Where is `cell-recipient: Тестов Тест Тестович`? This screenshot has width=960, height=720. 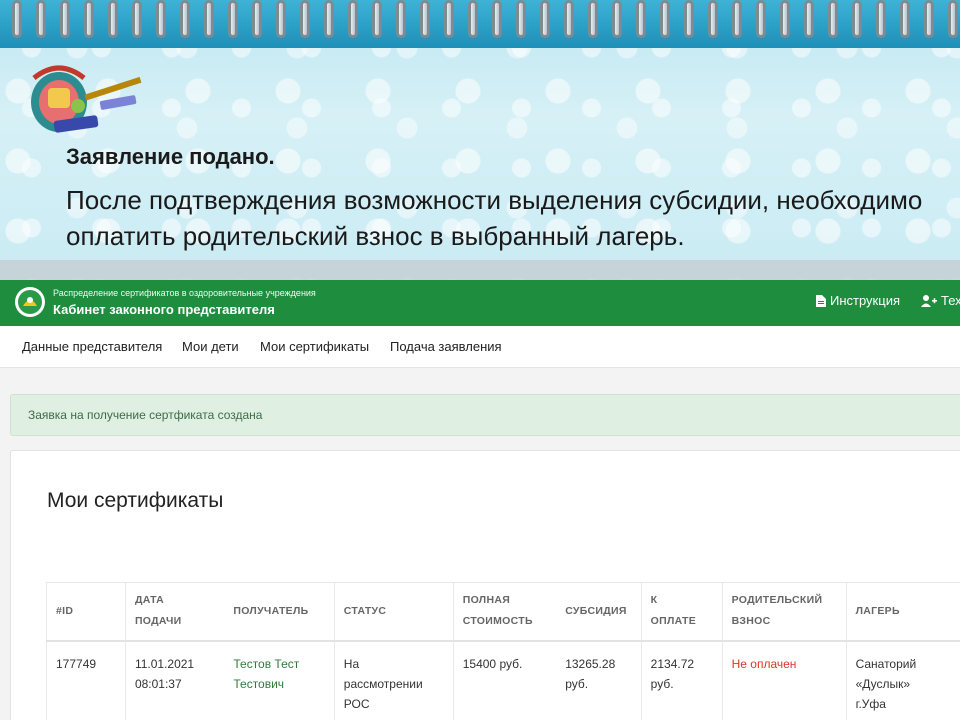 cell-recipient: Тестов Тест Тестович is located at coordinates (279, 680).